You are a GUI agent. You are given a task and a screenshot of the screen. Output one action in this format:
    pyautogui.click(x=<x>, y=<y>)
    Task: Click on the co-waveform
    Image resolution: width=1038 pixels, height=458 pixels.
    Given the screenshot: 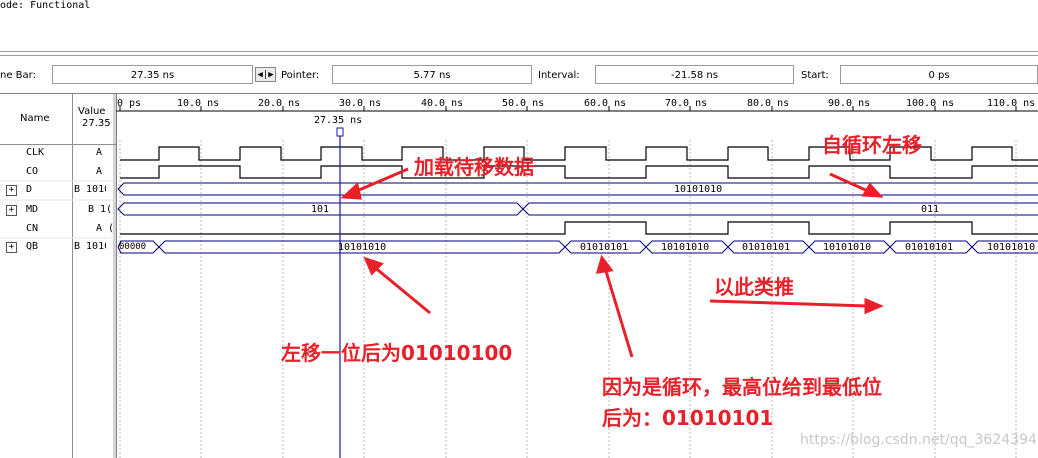 What is the action you would take?
    pyautogui.click(x=579, y=172)
    